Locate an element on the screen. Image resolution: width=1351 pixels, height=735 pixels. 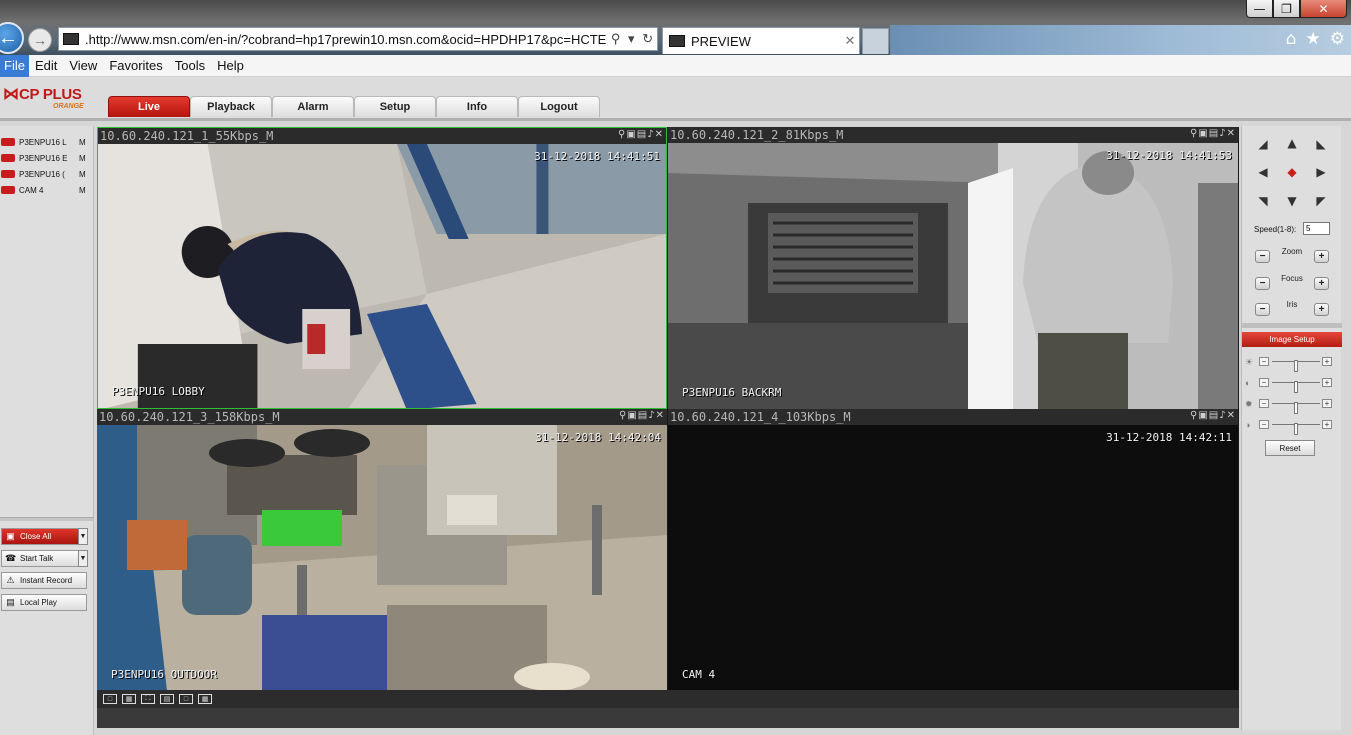
tab-playback: Playback is located at coordinates (231, 106).